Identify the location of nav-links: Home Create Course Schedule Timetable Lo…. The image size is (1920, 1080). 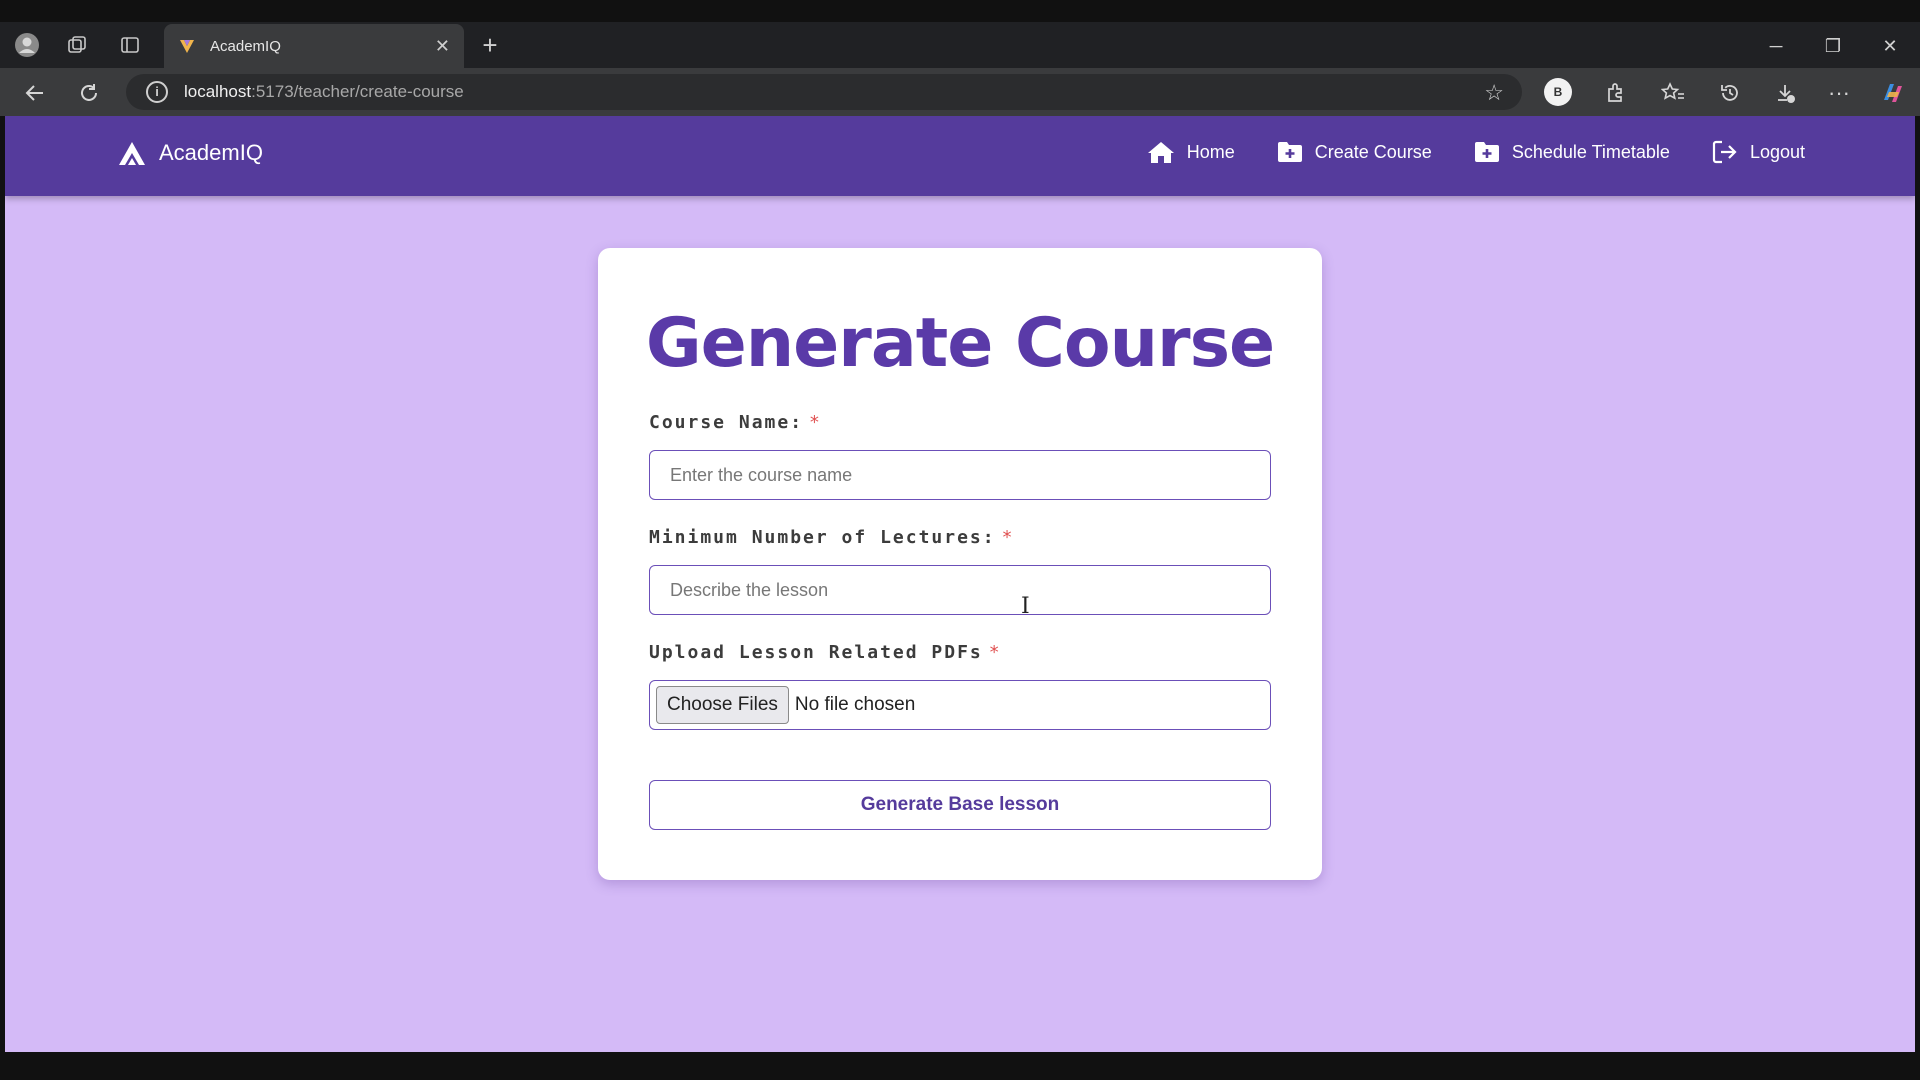
(1455, 152).